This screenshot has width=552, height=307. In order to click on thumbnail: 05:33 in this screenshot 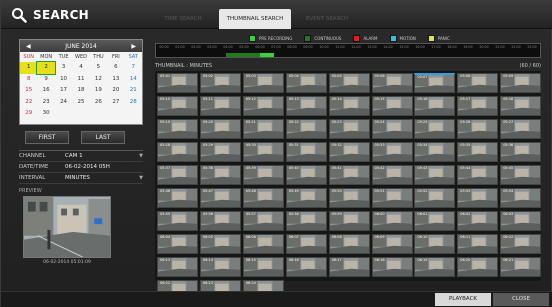, I will do `click(392, 152)`.